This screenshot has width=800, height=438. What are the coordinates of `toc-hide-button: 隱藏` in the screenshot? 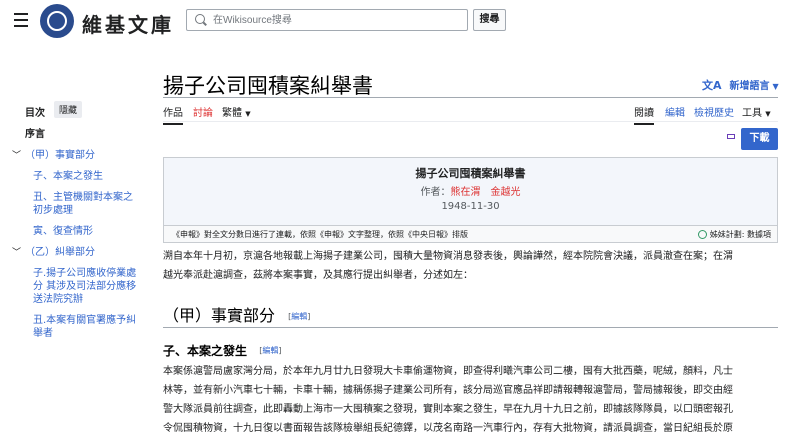 It's located at (68, 109).